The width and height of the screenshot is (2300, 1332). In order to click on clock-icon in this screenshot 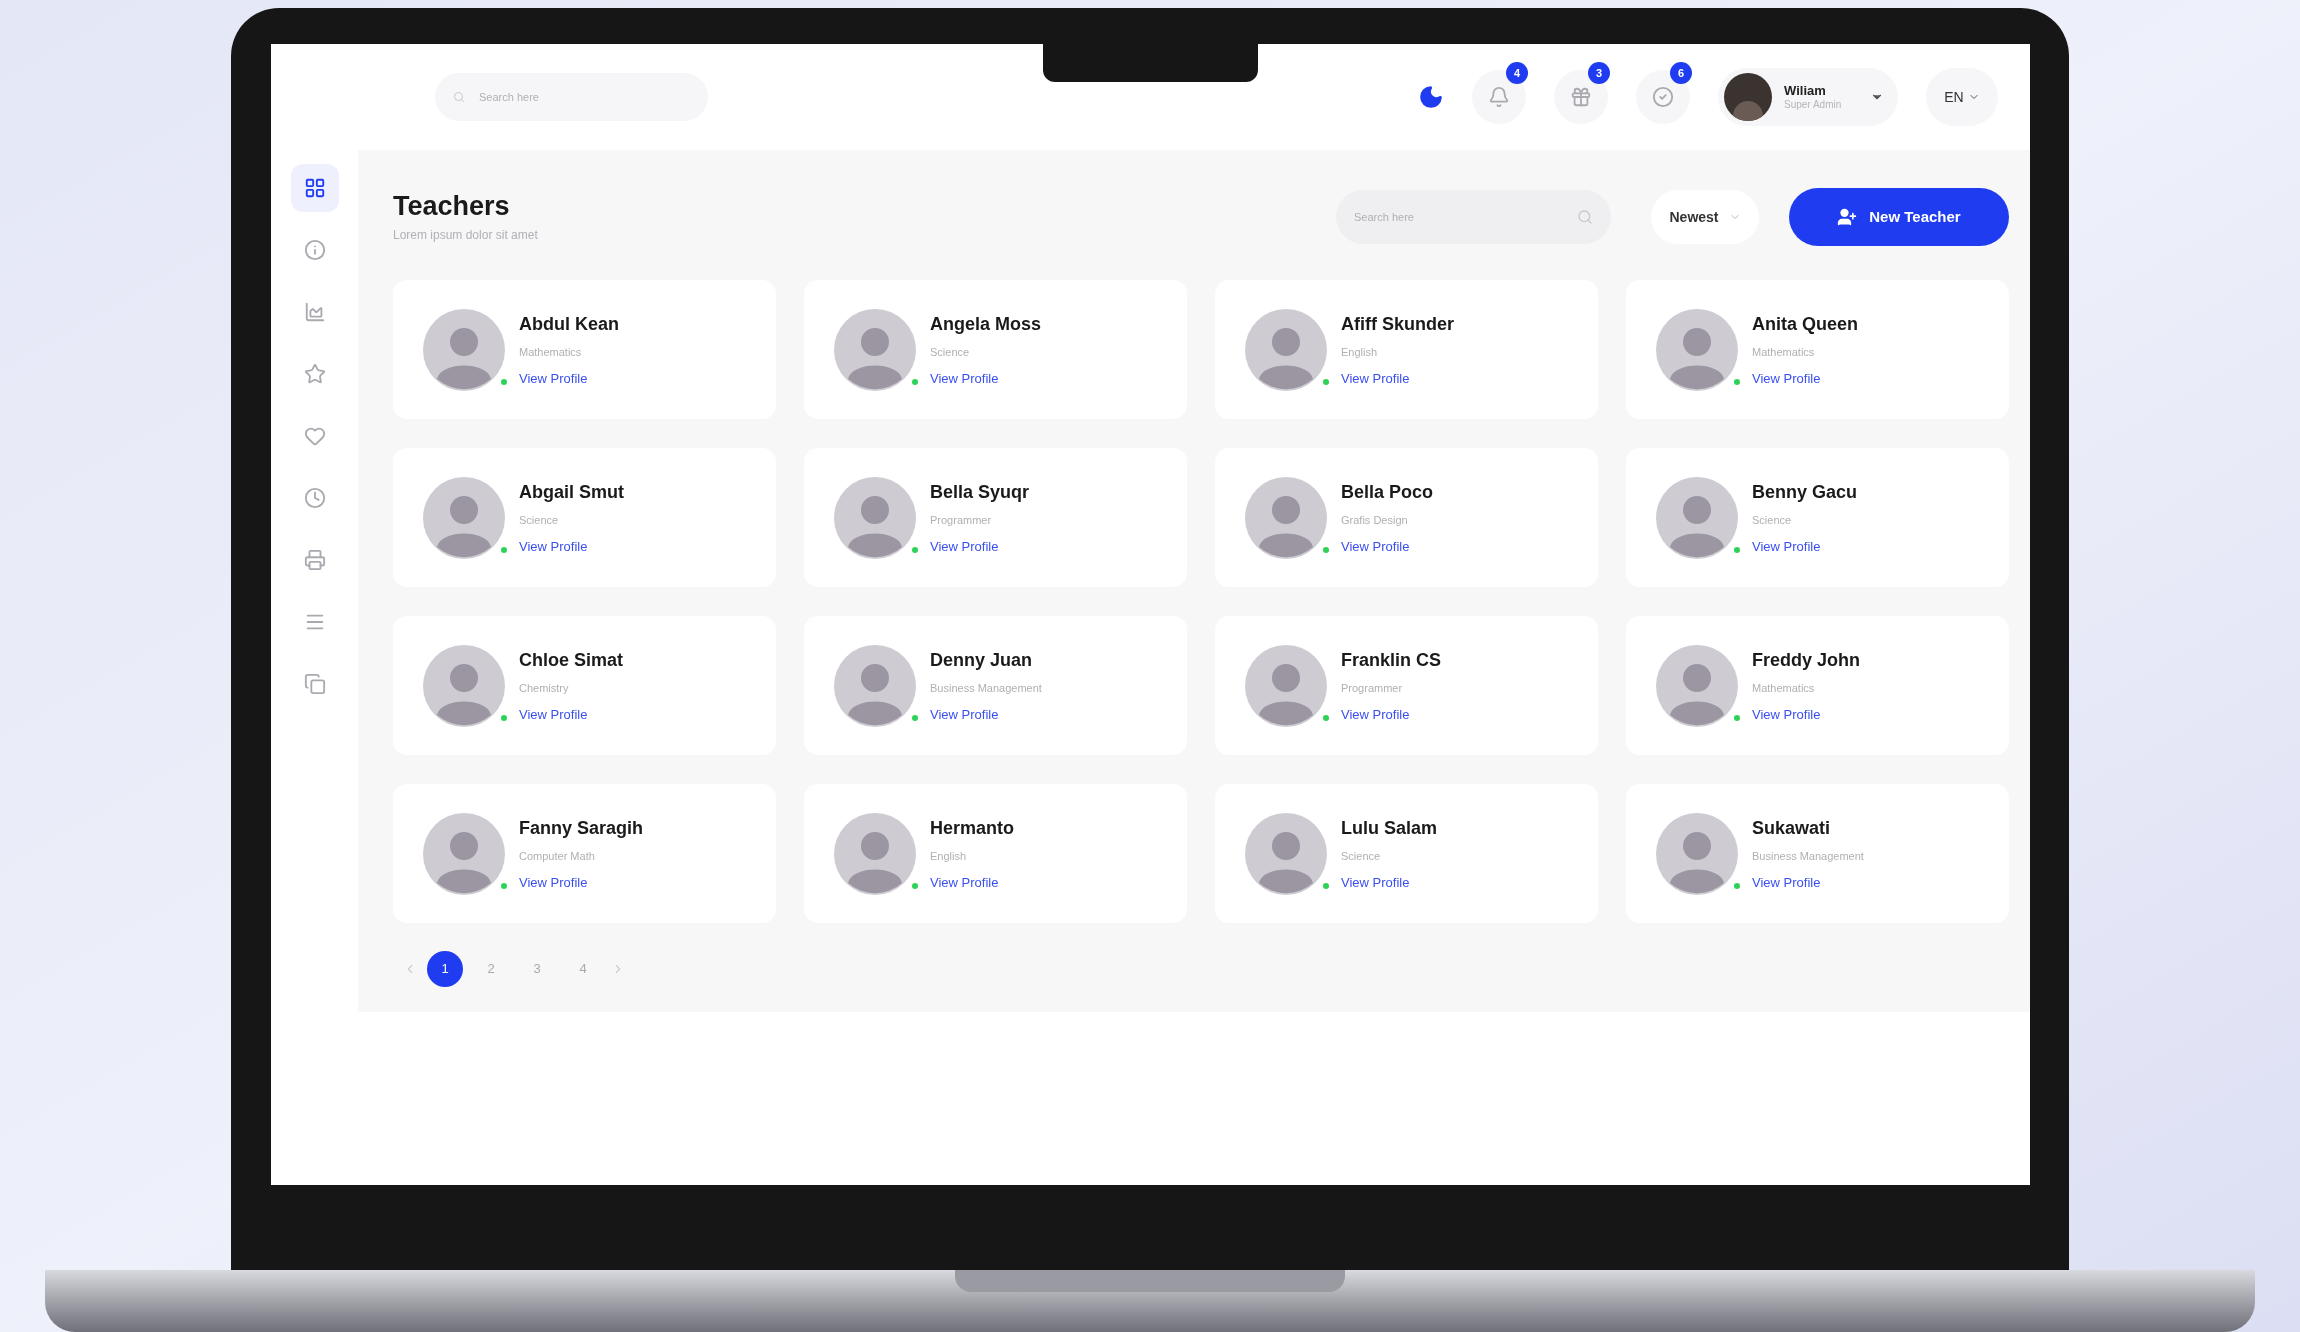, I will do `click(314, 498)`.